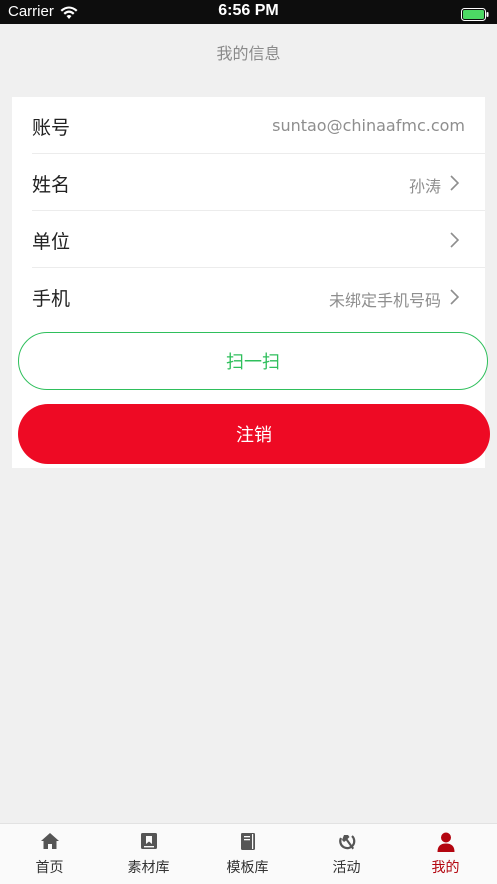 This screenshot has width=497, height=884. What do you see at coordinates (445, 843) in the screenshot?
I see `user-icon` at bounding box center [445, 843].